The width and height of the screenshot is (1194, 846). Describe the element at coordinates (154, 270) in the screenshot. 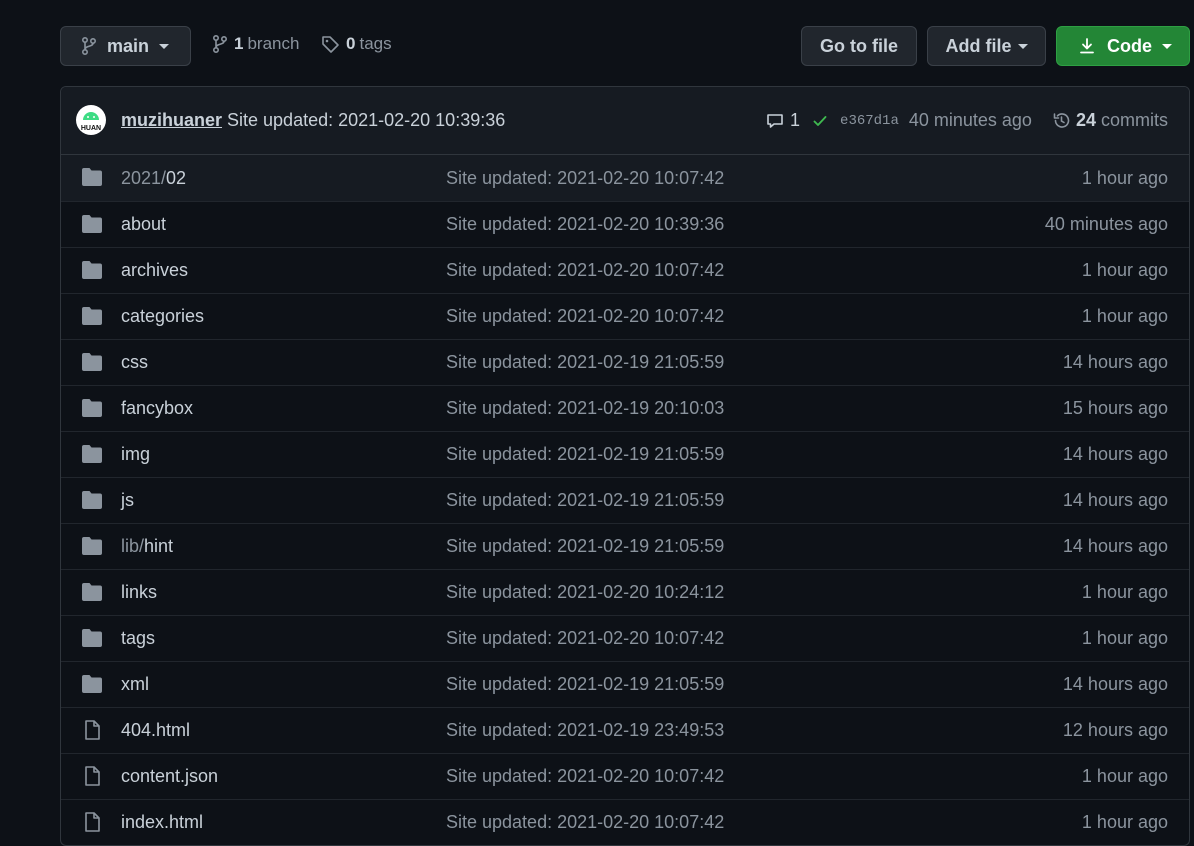

I see `file-name-link: archives` at that location.